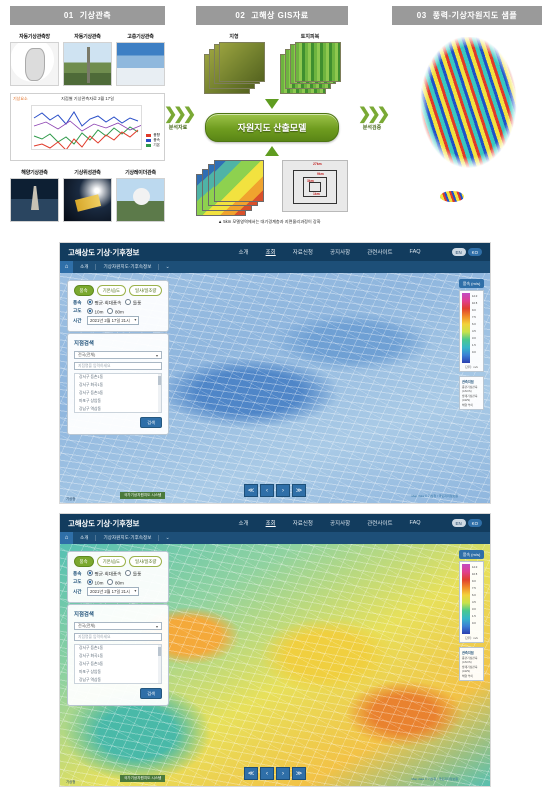 The width and height of the screenshot is (550, 794). I want to click on nav-links: 소개 조회 자료신청 공지사항 관련사이트 FAQ EN KO, so click(360, 523).